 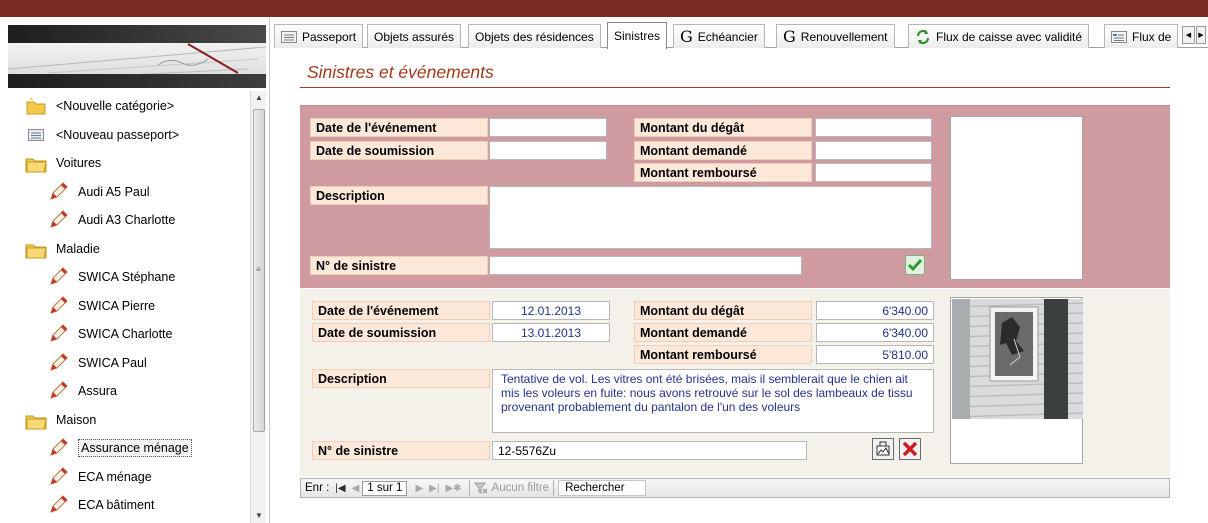 I want to click on tab-label: Objets des résidences, so click(x=534, y=36).